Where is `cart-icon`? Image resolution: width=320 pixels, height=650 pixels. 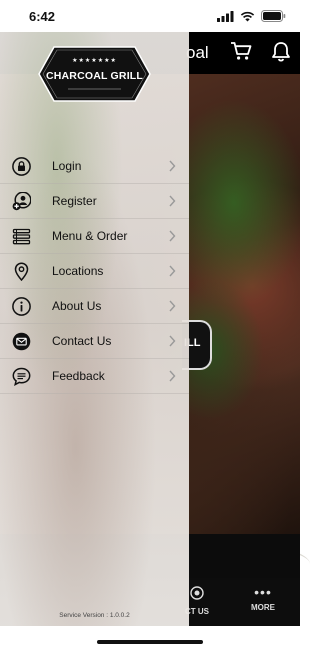
cart-icon is located at coordinates (241, 51).